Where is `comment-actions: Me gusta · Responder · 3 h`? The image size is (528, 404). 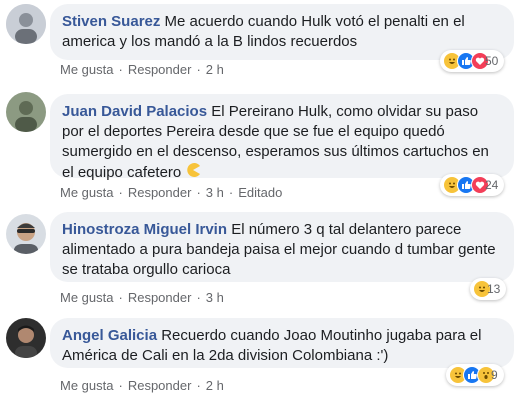
comment-actions: Me gusta · Responder · 3 h is located at coordinates (142, 297).